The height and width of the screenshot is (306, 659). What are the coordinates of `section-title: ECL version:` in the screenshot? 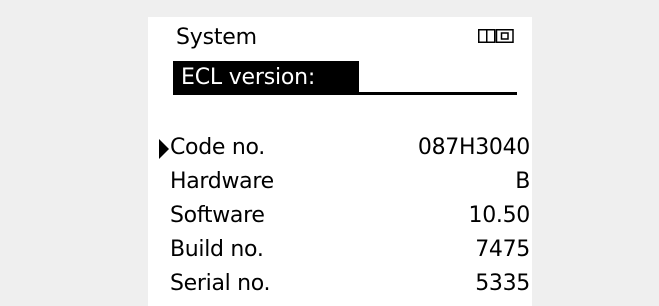 It's located at (248, 77).